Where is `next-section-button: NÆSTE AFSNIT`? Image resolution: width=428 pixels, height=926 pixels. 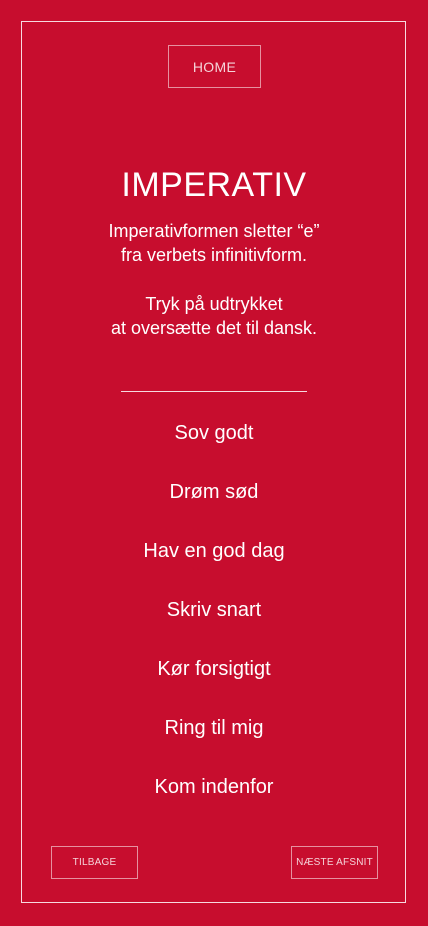
next-section-button: NÆSTE AFSNIT is located at coordinates (334, 862).